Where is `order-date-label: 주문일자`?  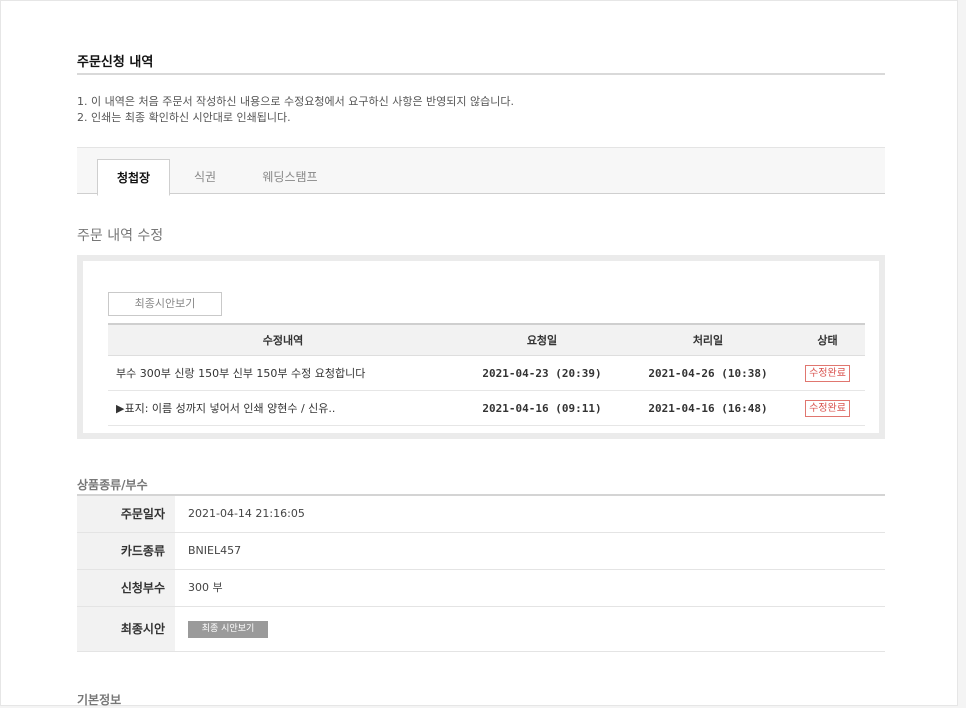
order-date-label: 주문일자 is located at coordinates (126, 514).